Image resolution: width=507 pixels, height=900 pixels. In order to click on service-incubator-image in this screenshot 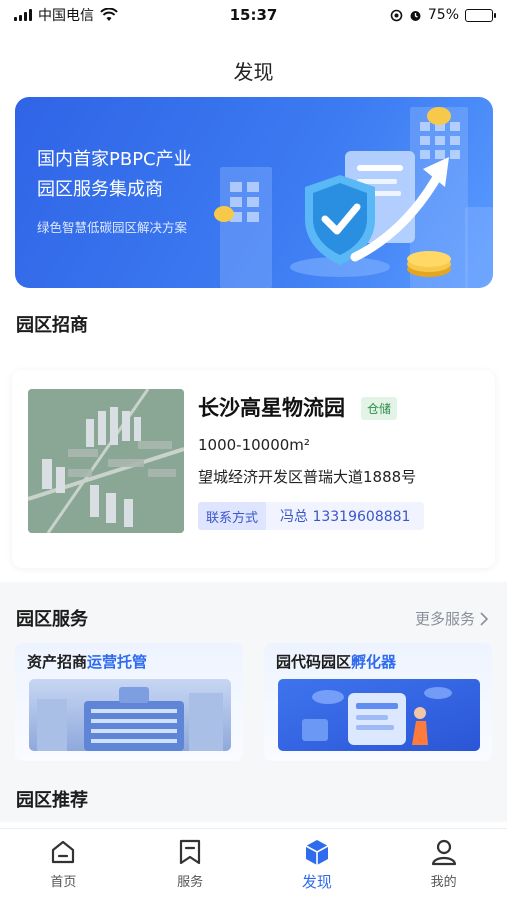, I will do `click(379, 715)`.